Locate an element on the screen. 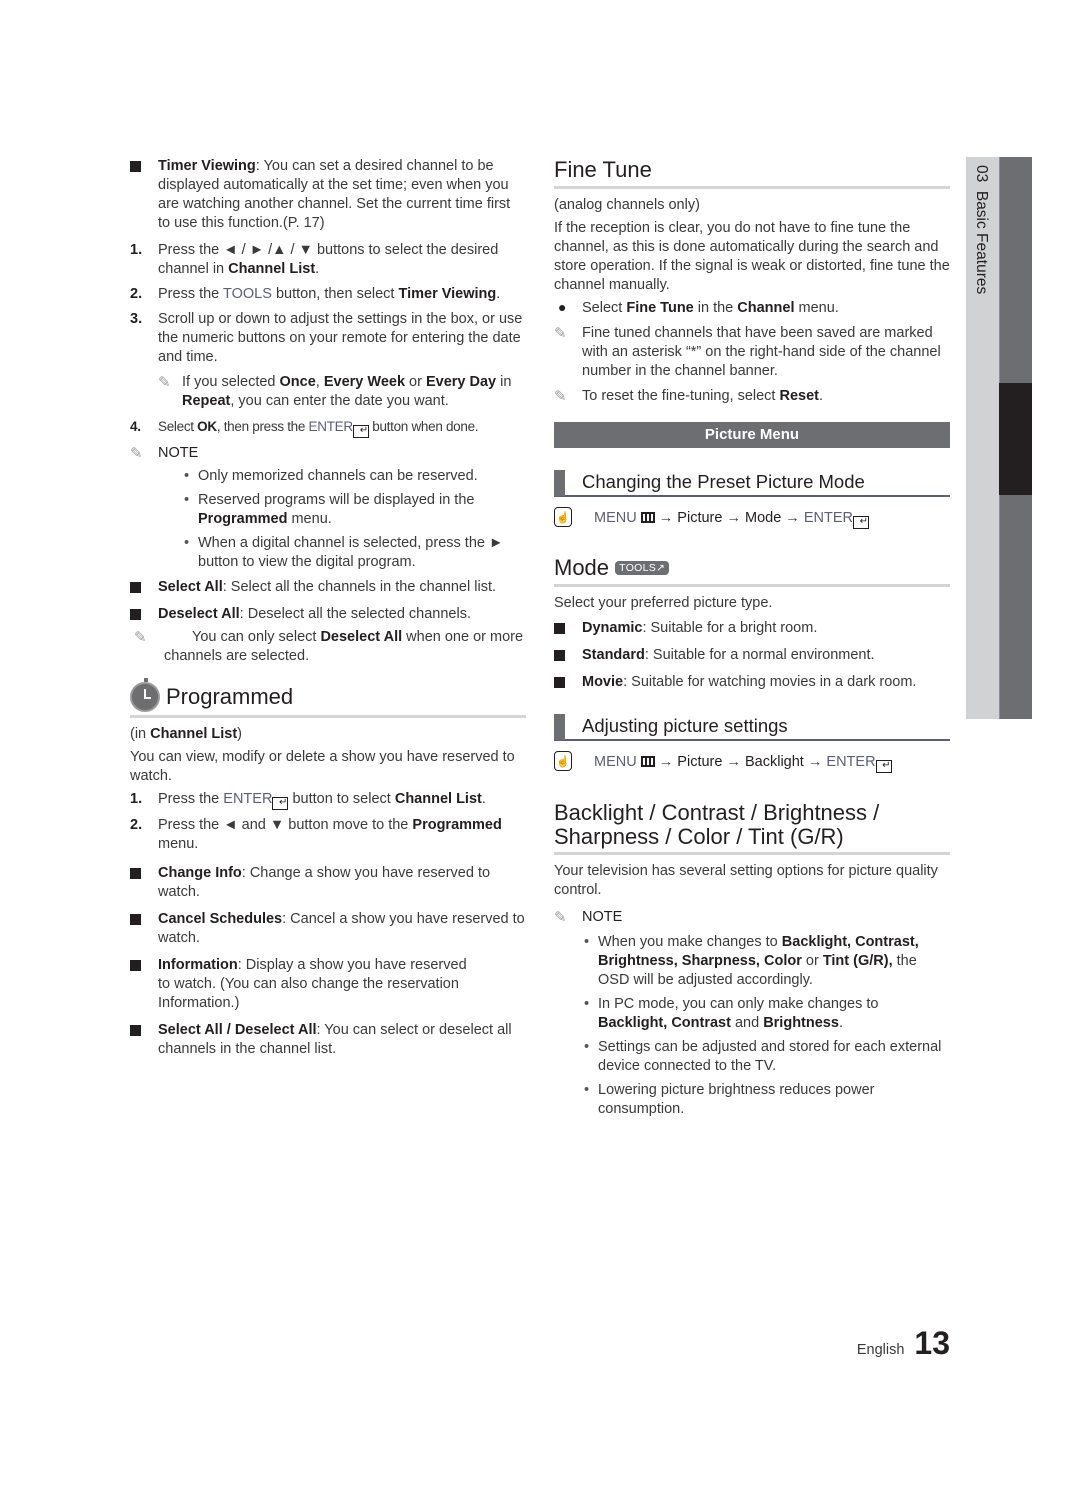 The height and width of the screenshot is (1494, 1080). term: Timer Viewing is located at coordinates (207, 166).